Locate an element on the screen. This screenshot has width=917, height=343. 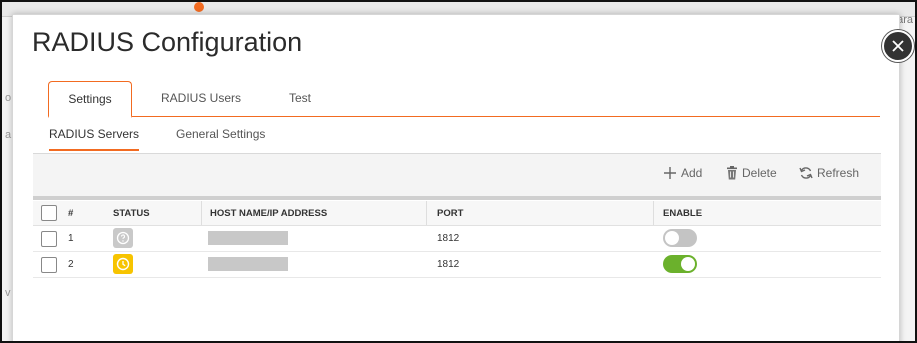
delete-label: Delete is located at coordinates (759, 173).